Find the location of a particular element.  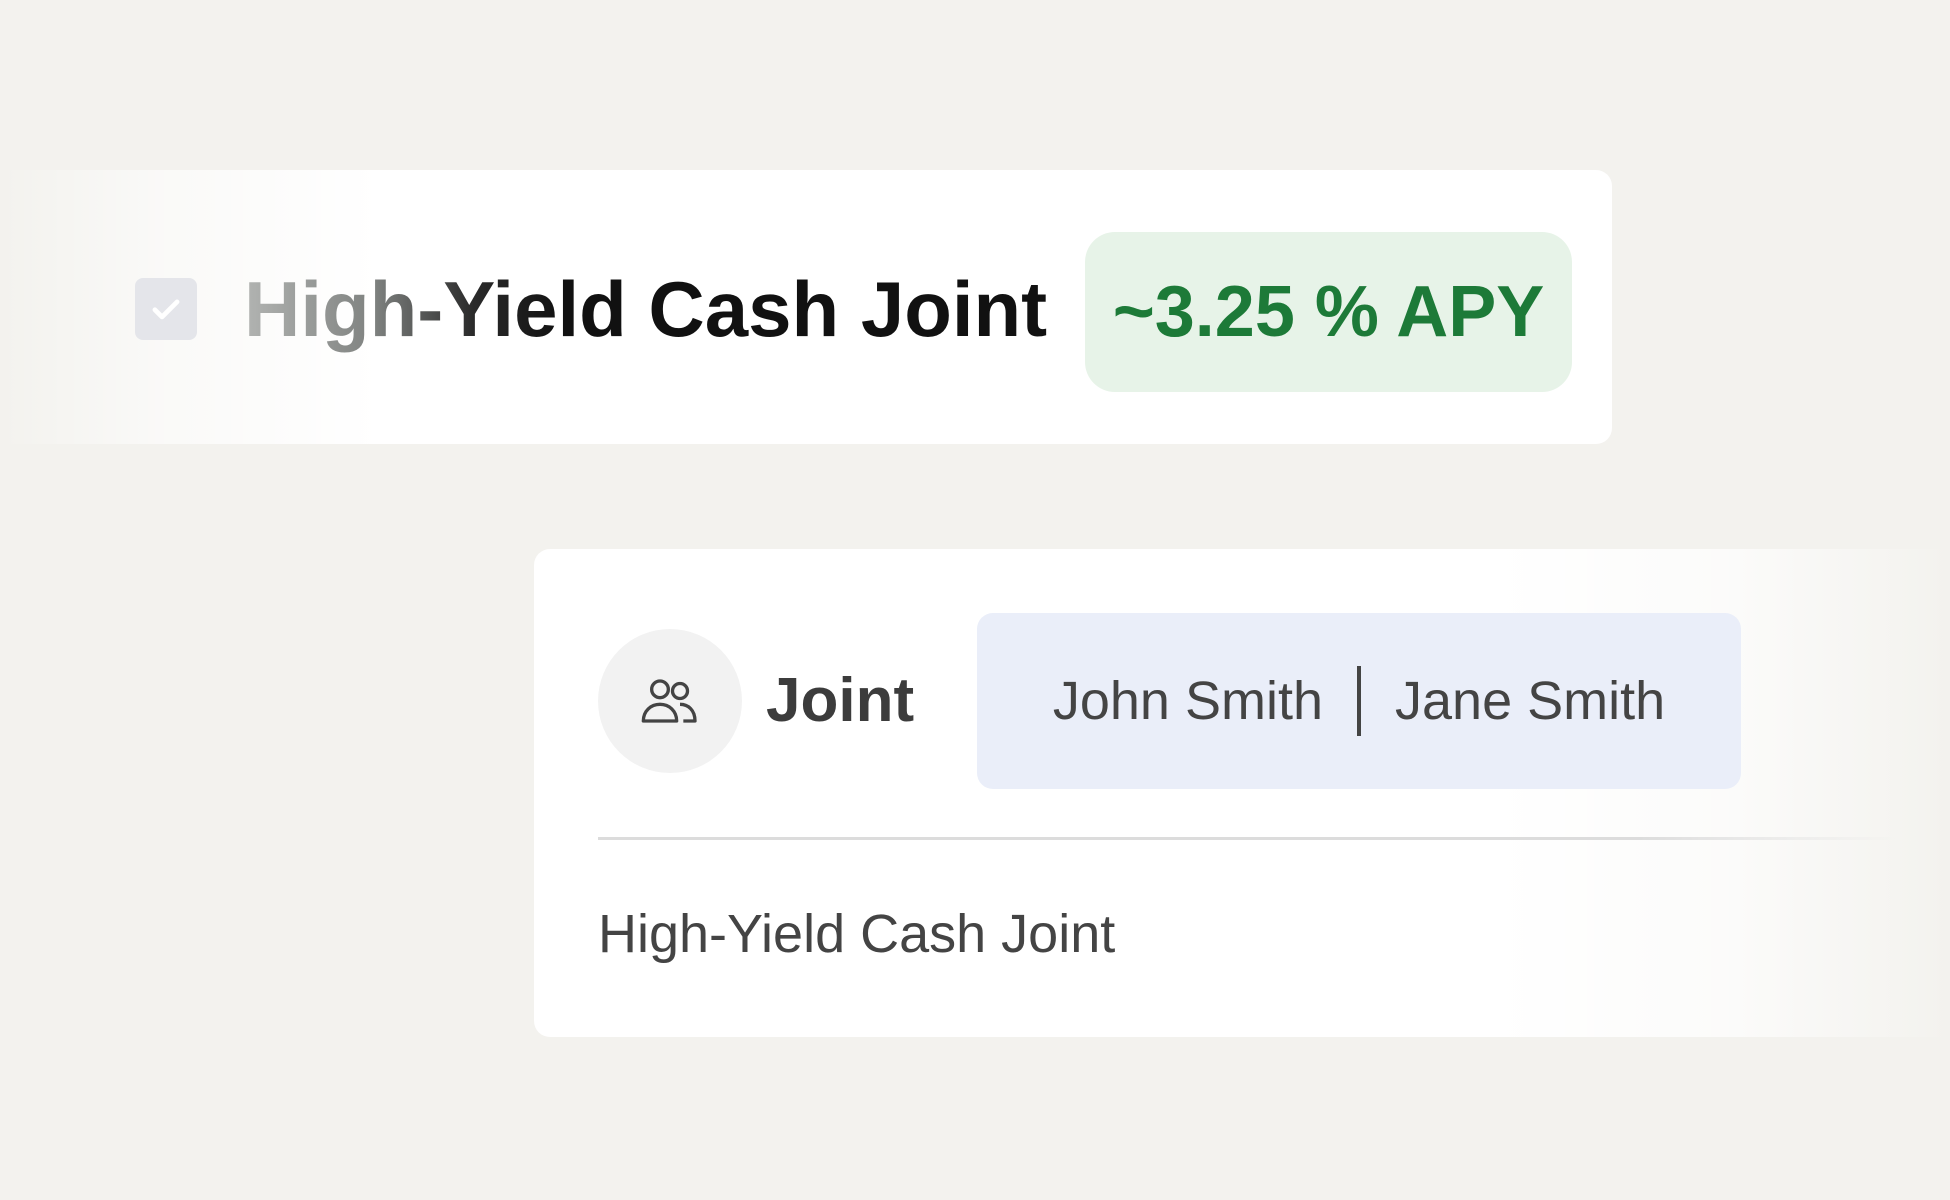

users-icon is located at coordinates (669, 701).